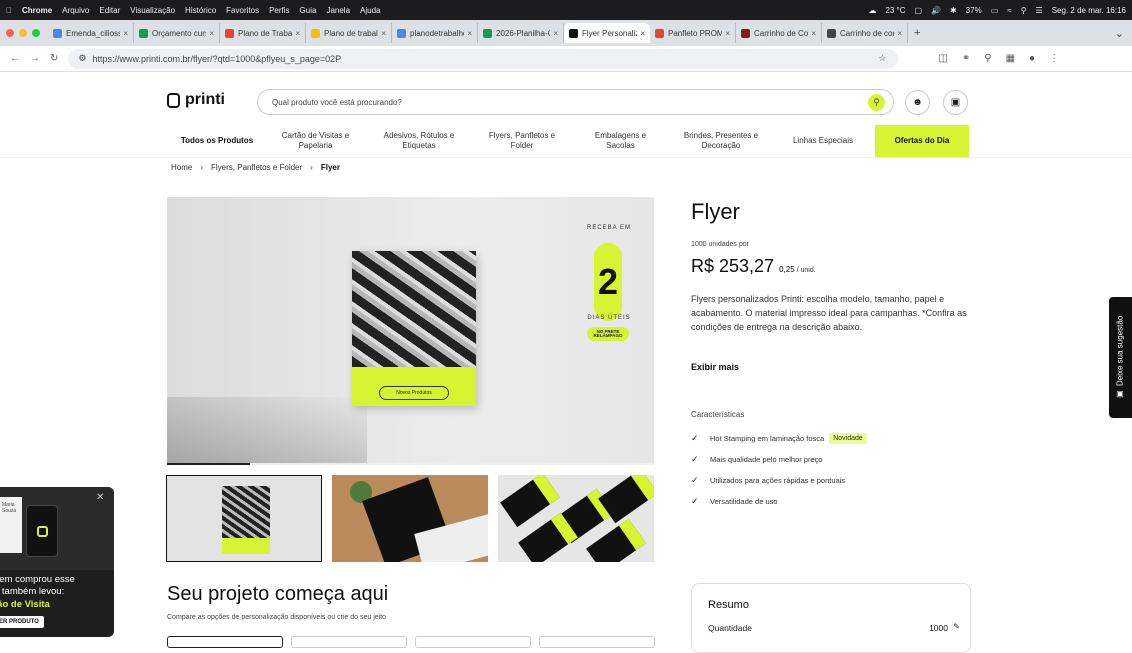 Image resolution: width=1132 pixels, height=653 pixels. What do you see at coordinates (876, 102) in the screenshot?
I see `search-button: ⚲` at bounding box center [876, 102].